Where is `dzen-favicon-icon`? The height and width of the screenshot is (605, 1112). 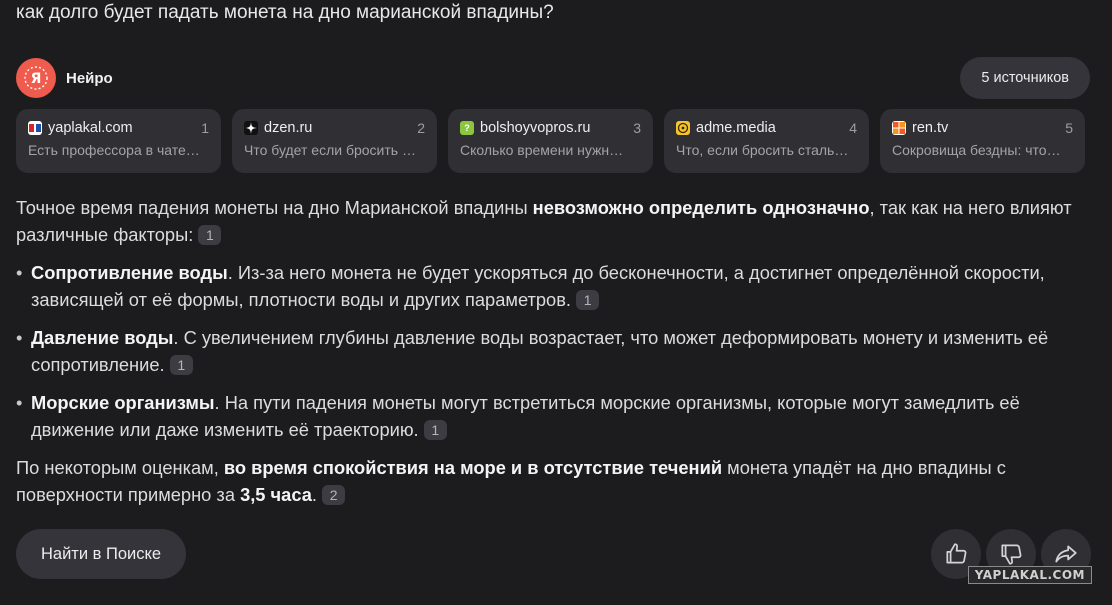
dzen-favicon-icon is located at coordinates (251, 128).